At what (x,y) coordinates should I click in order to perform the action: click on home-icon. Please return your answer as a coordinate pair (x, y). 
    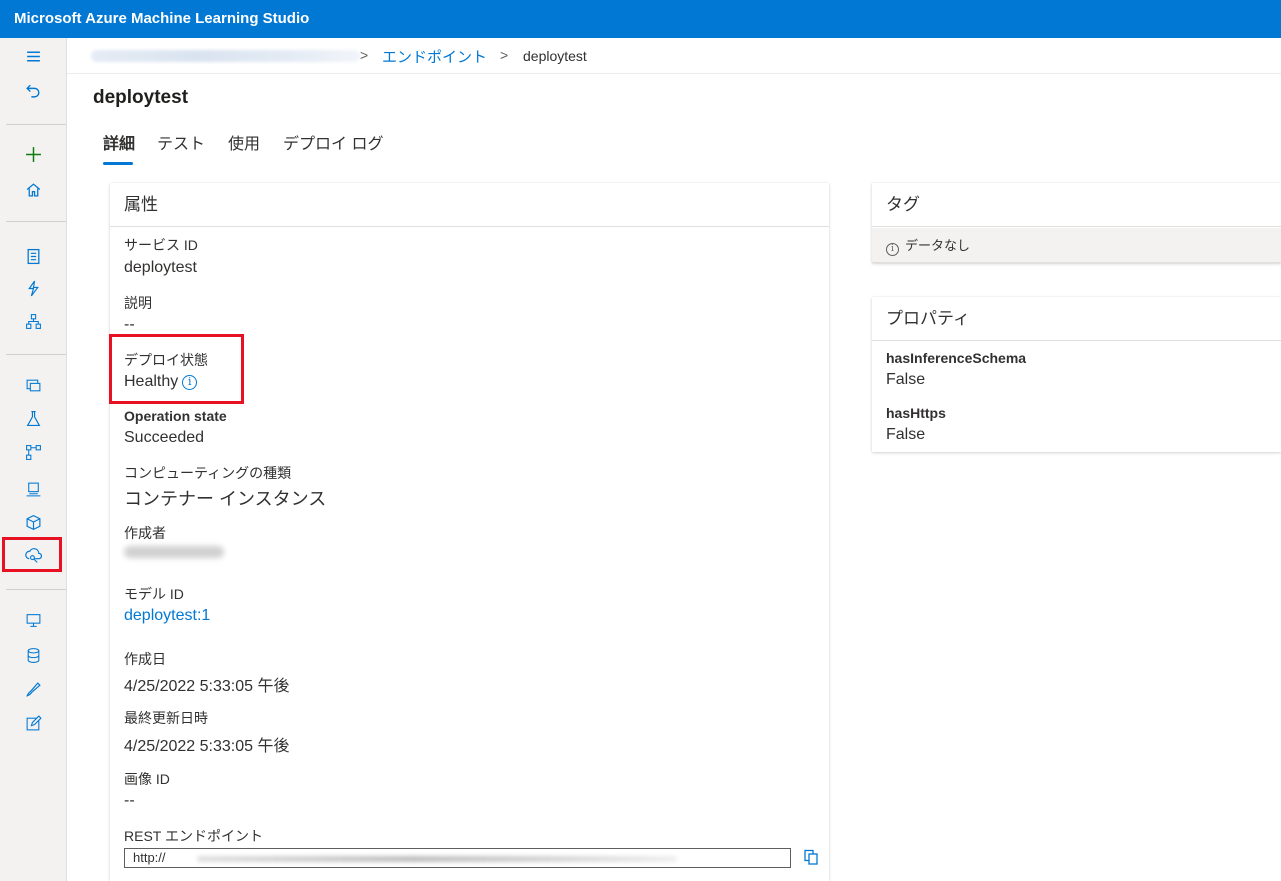
    Looking at the image, I should click on (33, 189).